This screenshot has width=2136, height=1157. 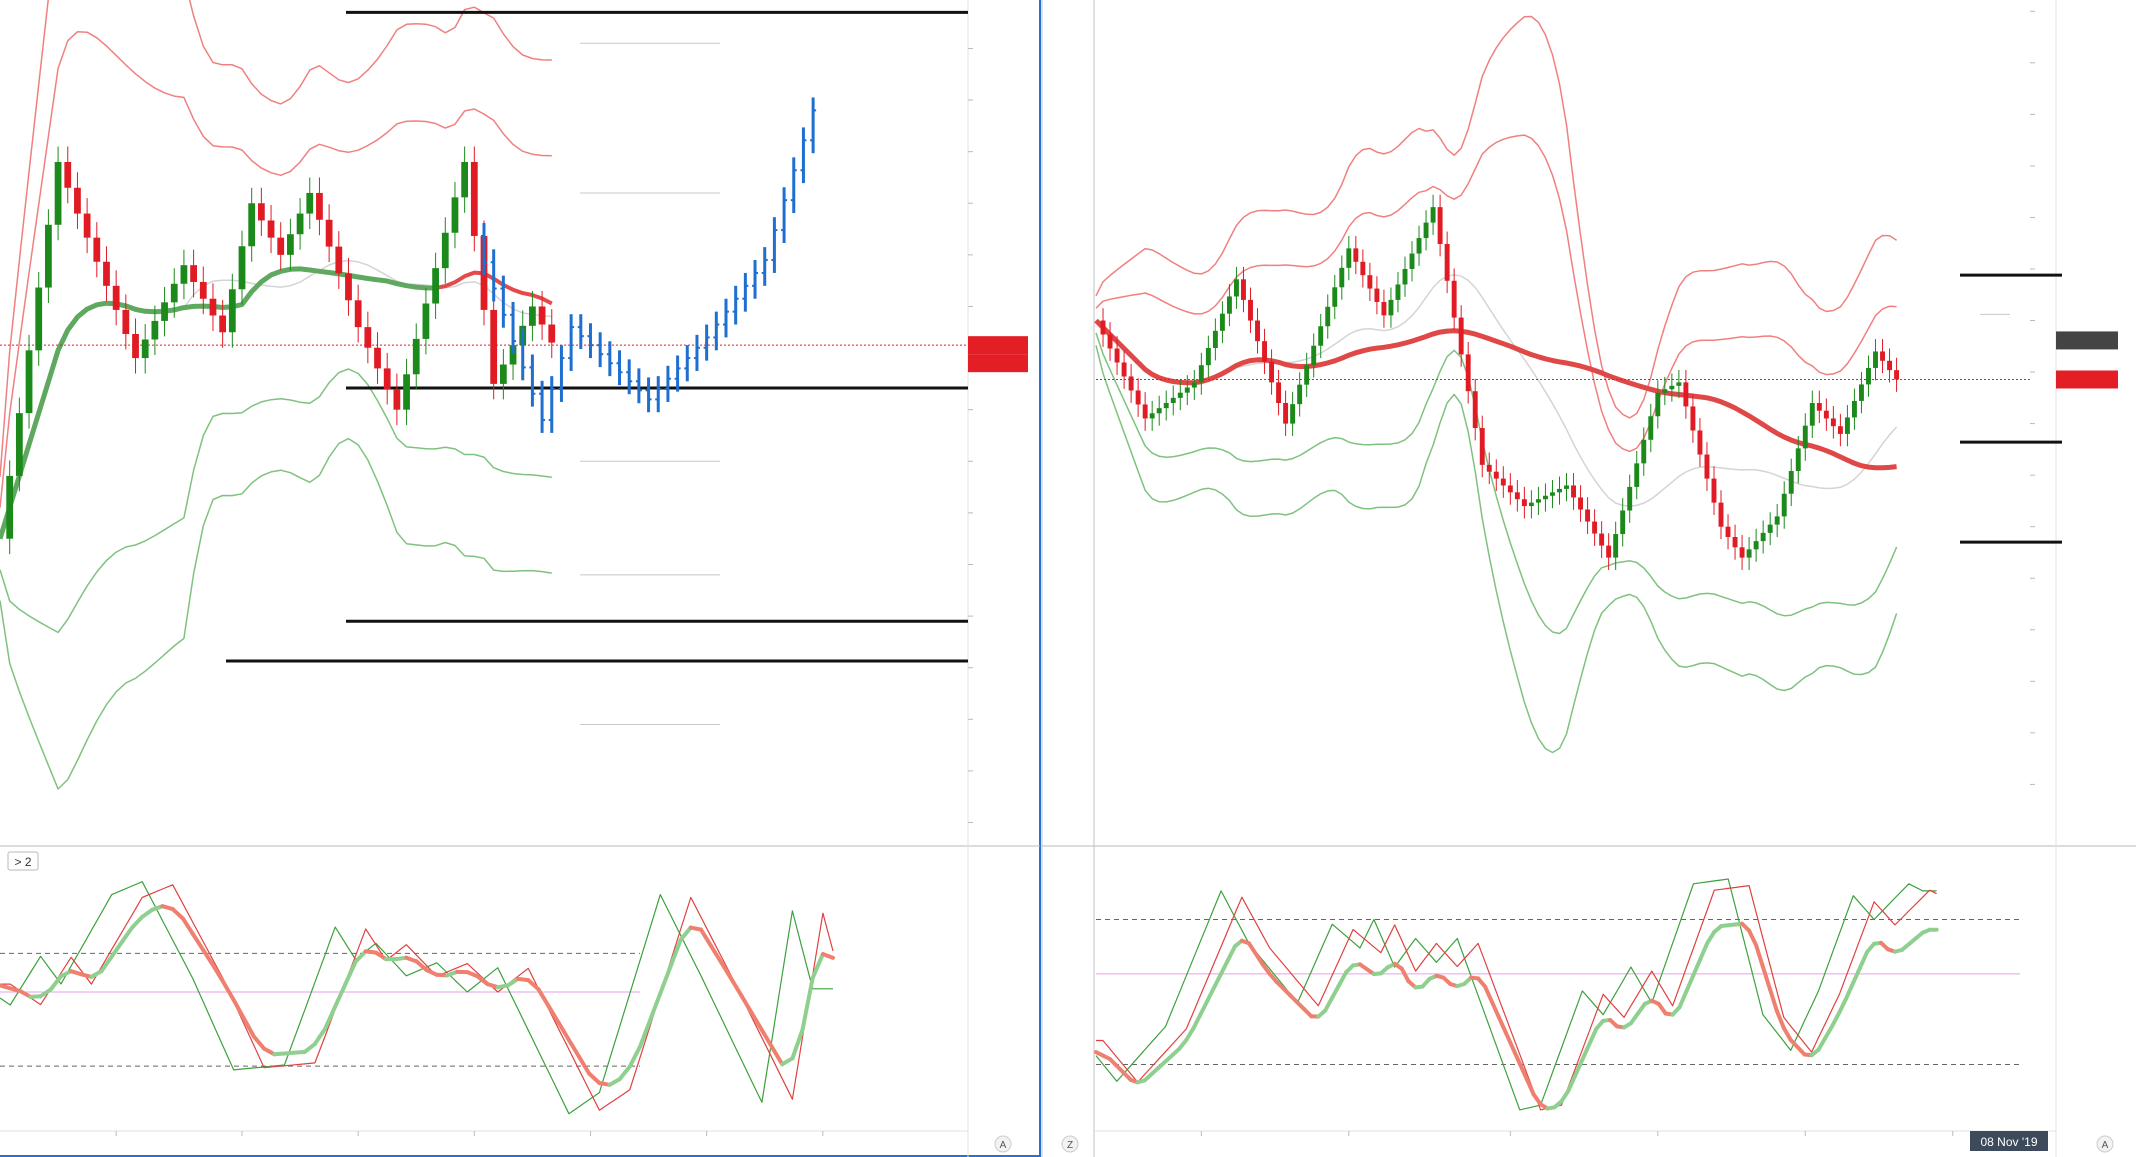 What do you see at coordinates (2087, 379) in the screenshot?
I see `last-price-tag` at bounding box center [2087, 379].